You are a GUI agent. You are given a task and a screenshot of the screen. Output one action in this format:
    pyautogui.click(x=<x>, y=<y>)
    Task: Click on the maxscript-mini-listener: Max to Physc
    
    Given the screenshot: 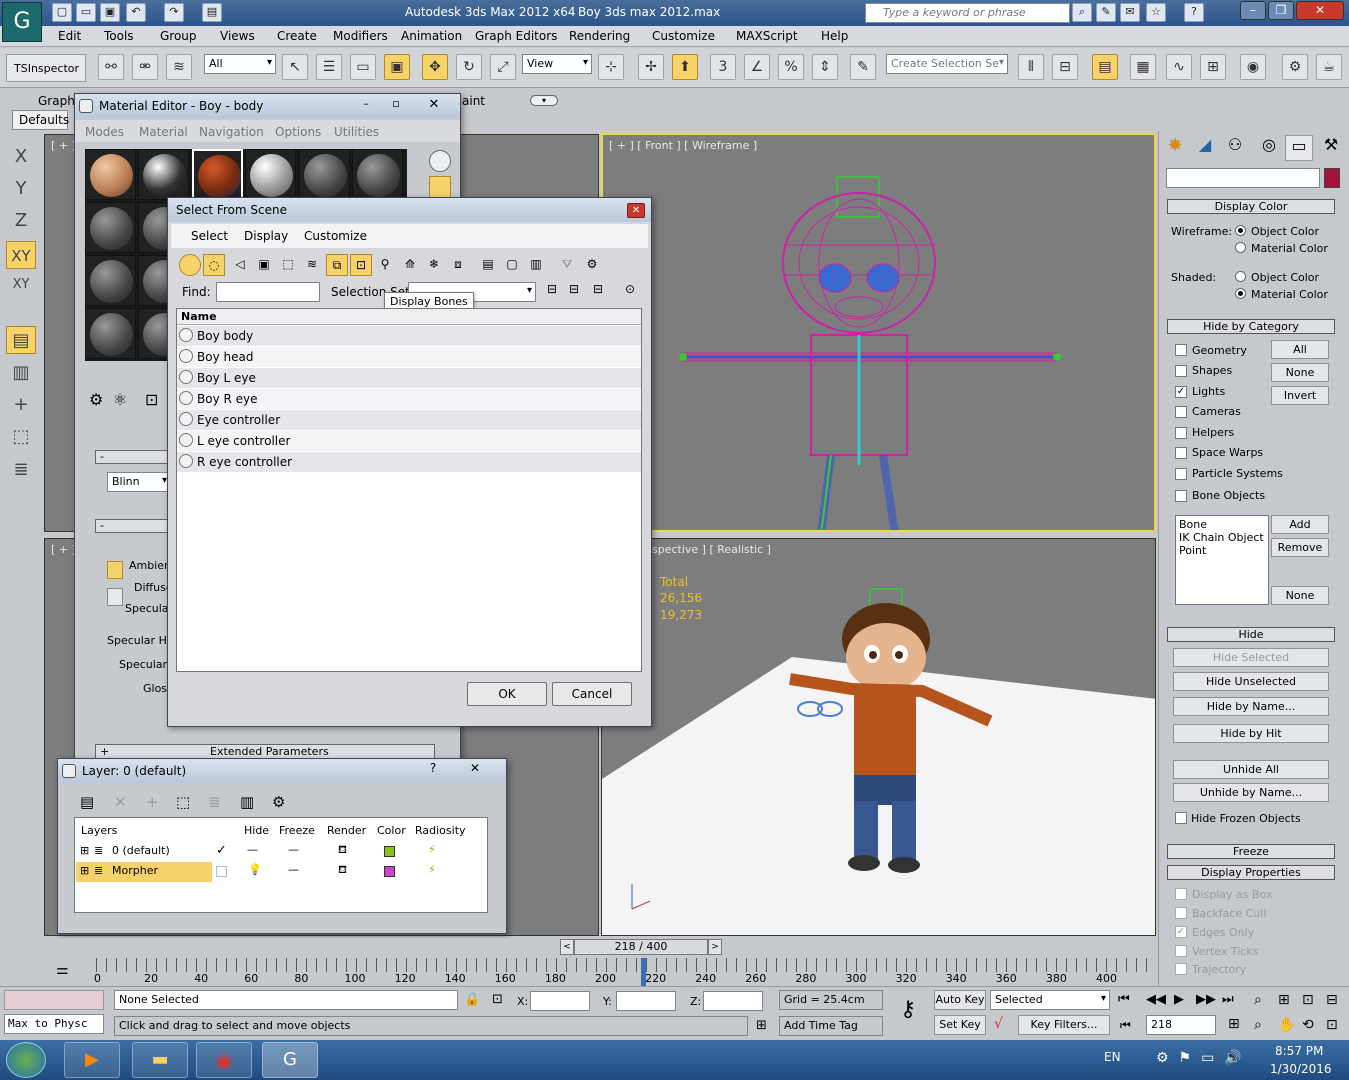 What is the action you would take?
    pyautogui.click(x=54, y=1024)
    